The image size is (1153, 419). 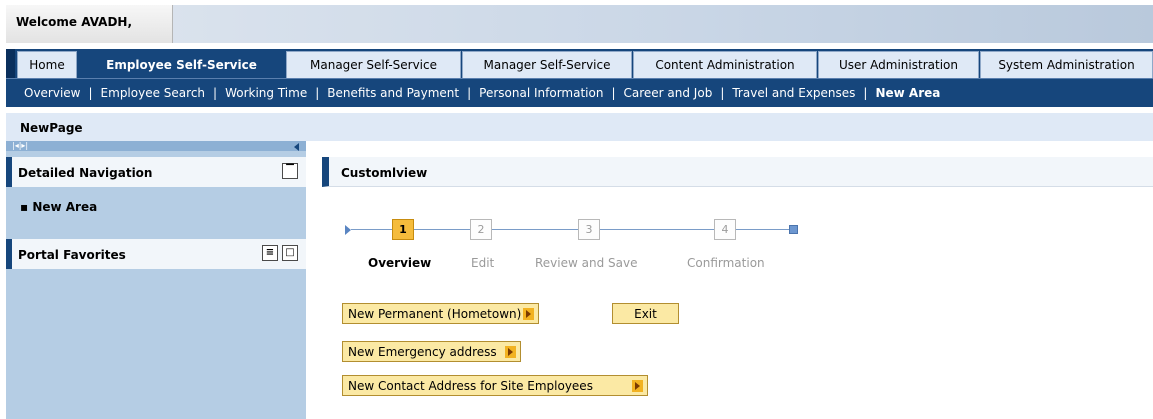 I want to click on roadmap-start-icon, so click(x=348, y=230).